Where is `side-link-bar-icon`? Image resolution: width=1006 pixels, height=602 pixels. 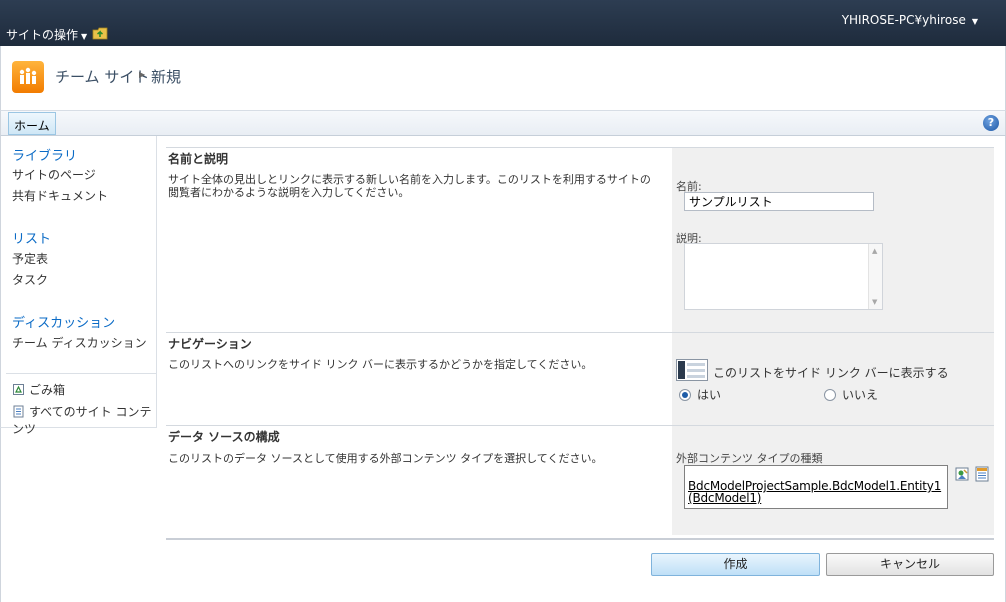 side-link-bar-icon is located at coordinates (692, 370).